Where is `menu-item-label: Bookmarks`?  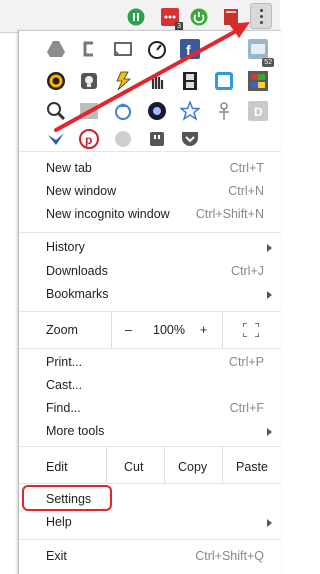
menu-item-label: Bookmarks is located at coordinates (77, 294).